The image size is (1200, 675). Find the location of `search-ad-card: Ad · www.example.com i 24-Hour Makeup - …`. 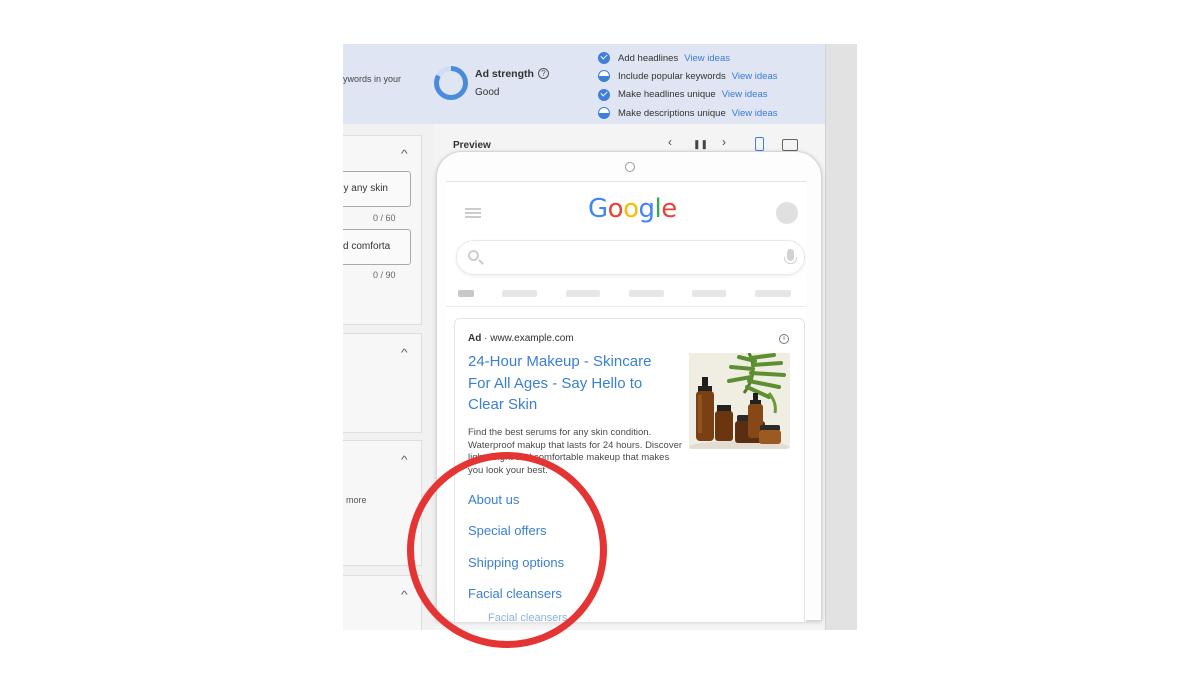

search-ad-card: Ad · www.example.com i 24-Hour Makeup - … is located at coordinates (629, 470).